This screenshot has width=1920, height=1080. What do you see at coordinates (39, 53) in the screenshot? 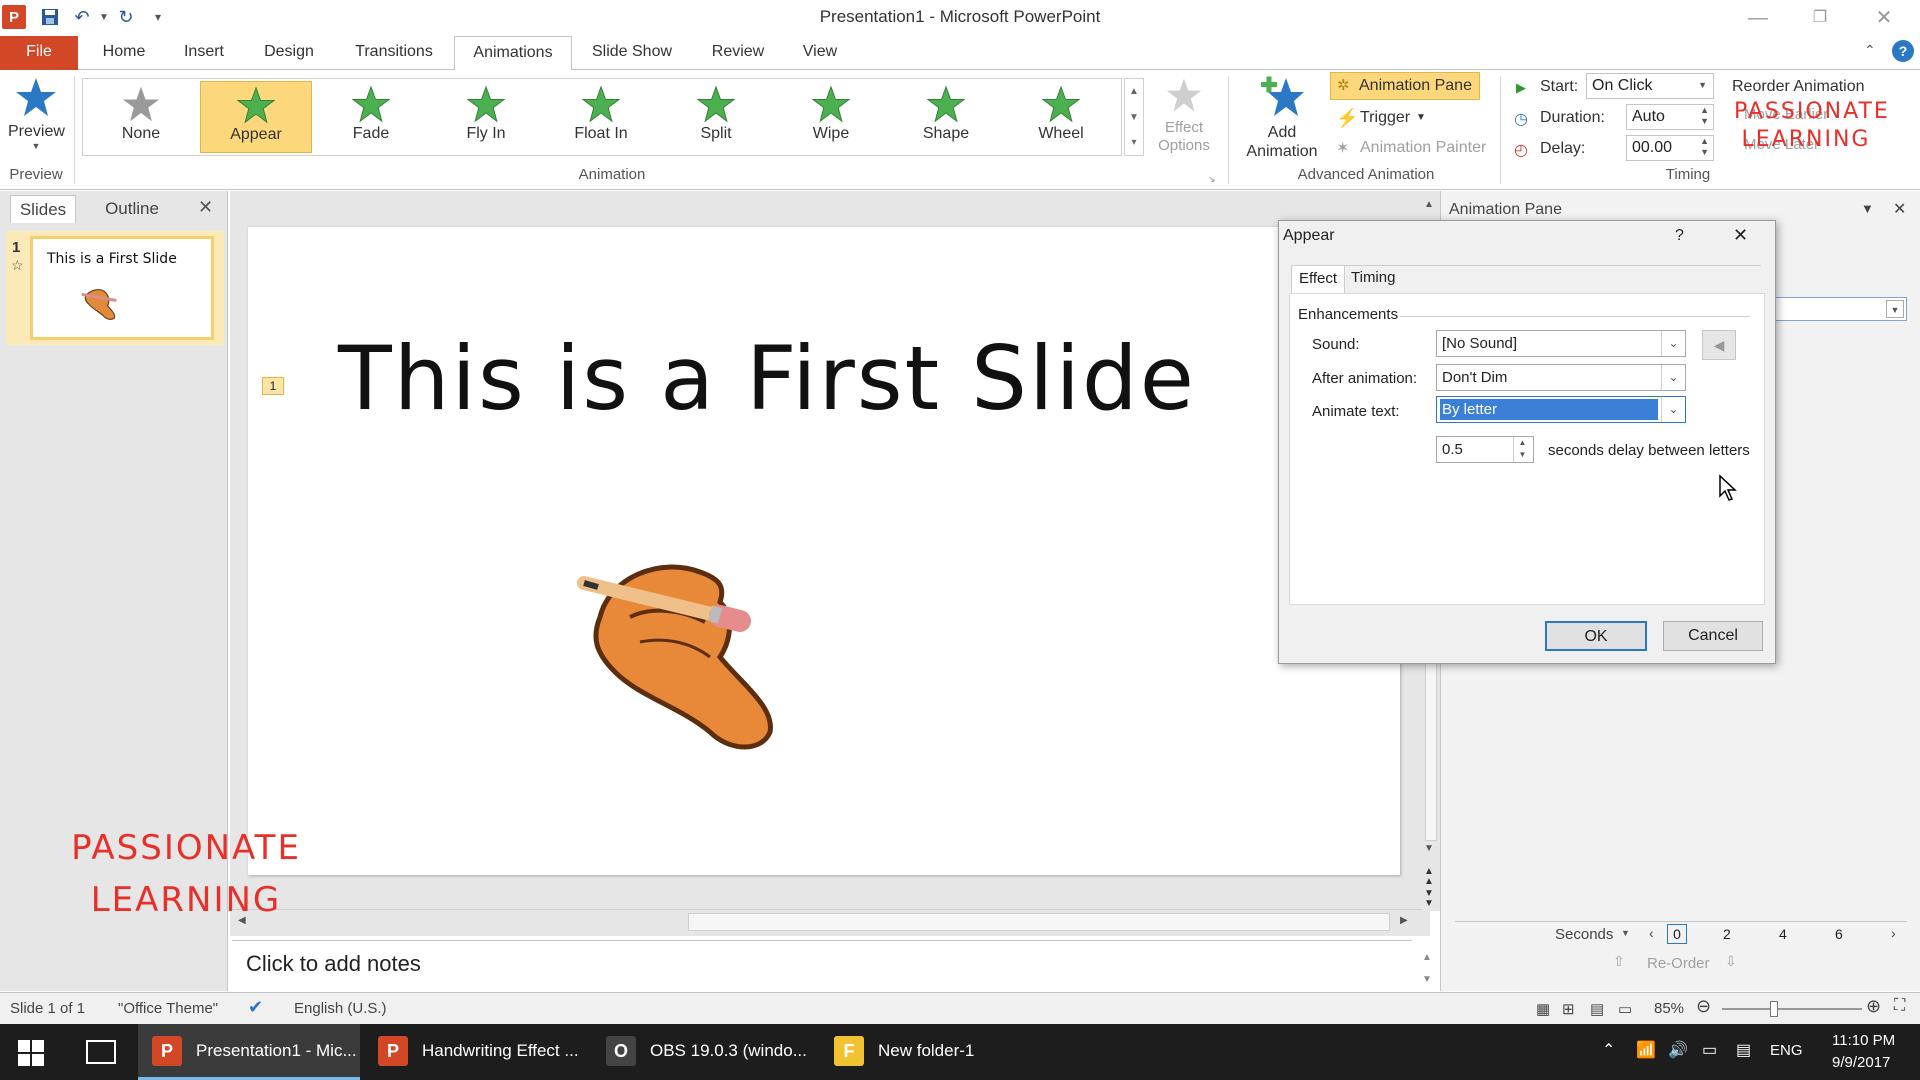
I see `tab-file: File` at bounding box center [39, 53].